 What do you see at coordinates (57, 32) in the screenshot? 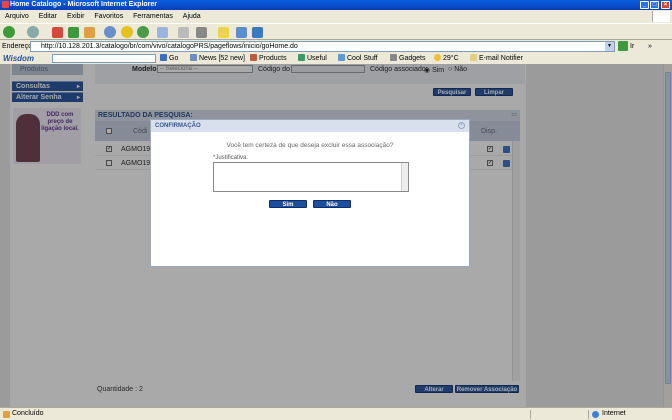
I see `stop-icon` at bounding box center [57, 32].